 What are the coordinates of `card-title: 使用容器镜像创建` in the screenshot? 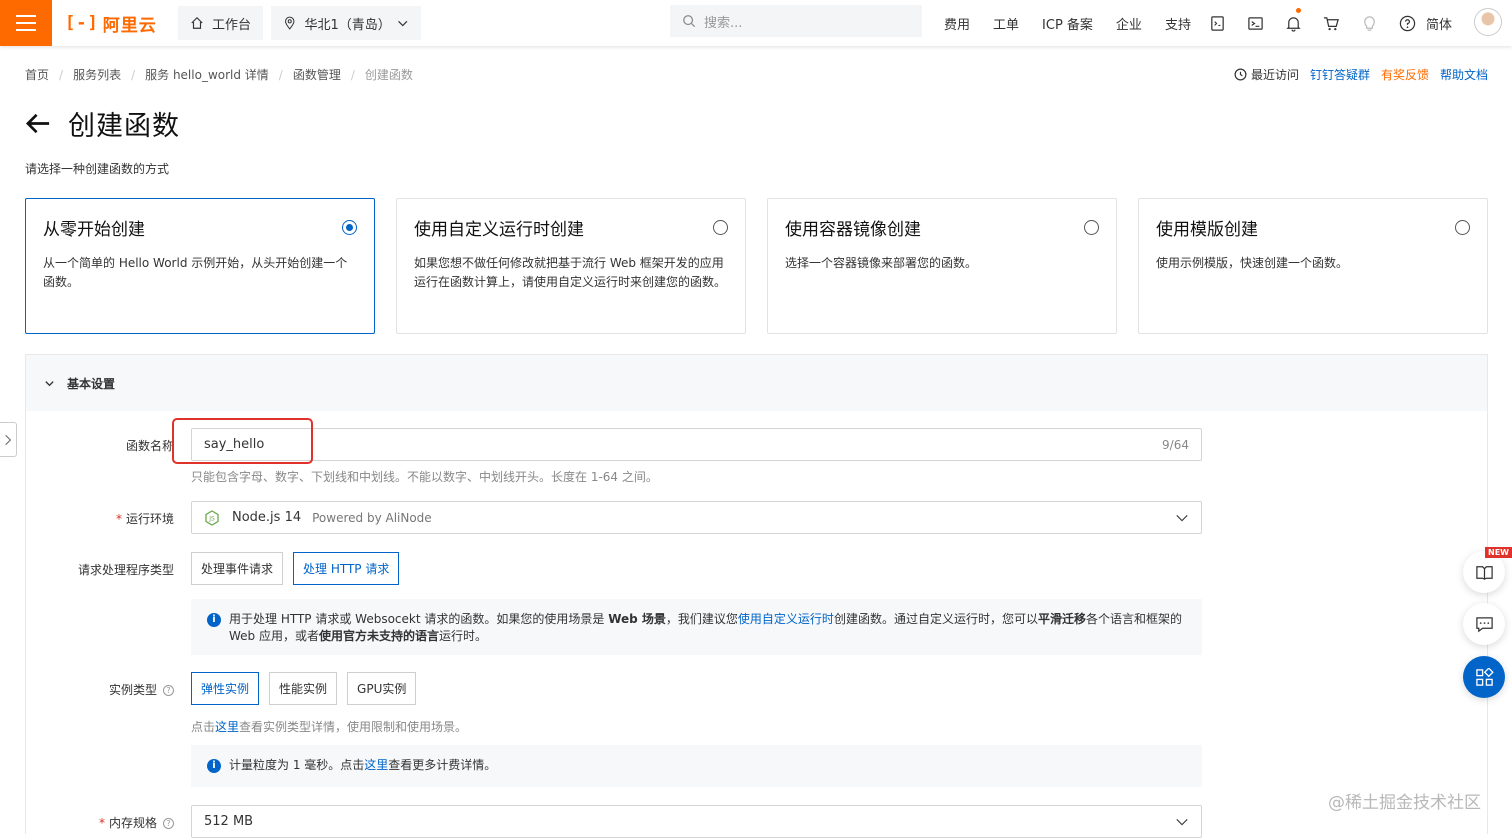 It's located at (853, 230).